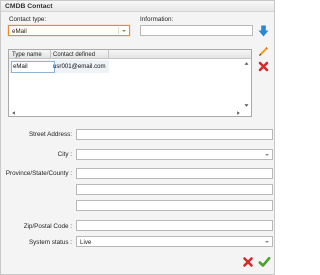 The image size is (320, 275). What do you see at coordinates (86, 242) in the screenshot?
I see `system-status-value: Live` at bounding box center [86, 242].